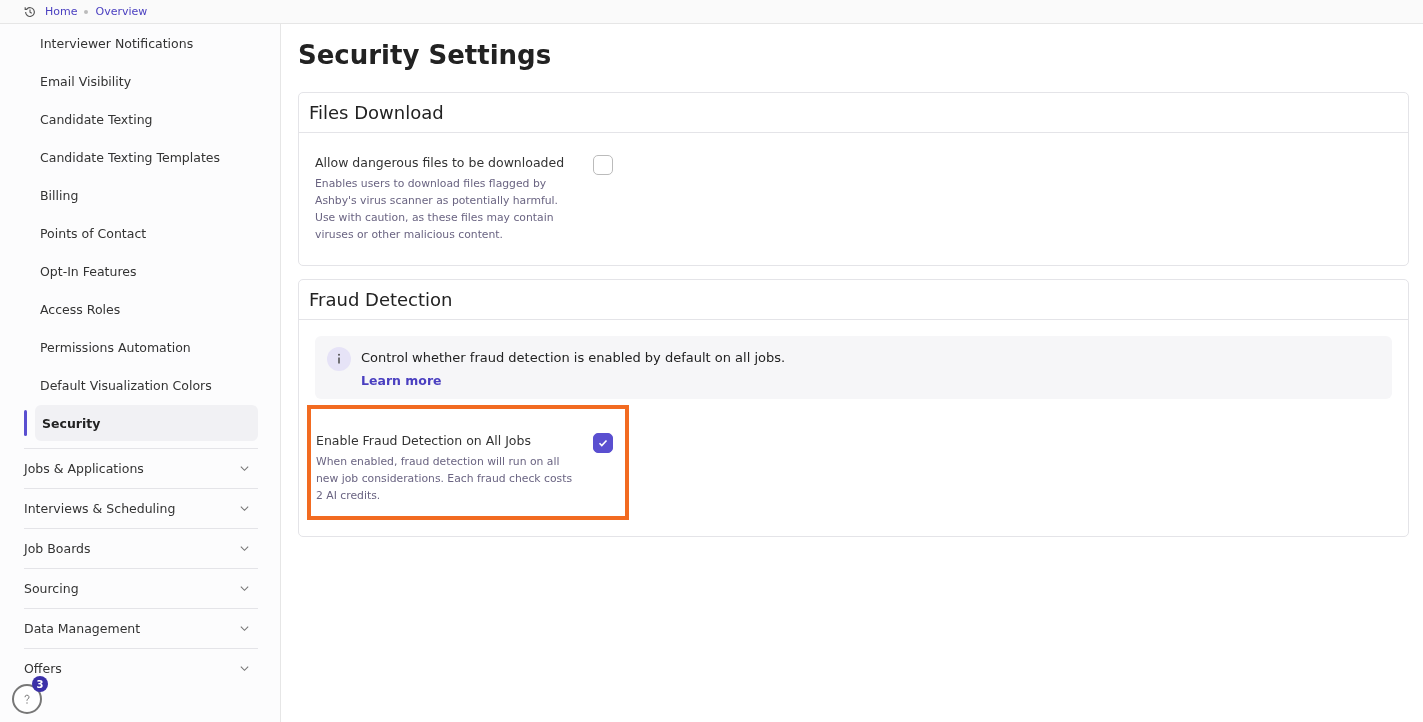 This screenshot has width=1423, height=722. I want to click on sidebar-item: Candidate Texting, so click(141, 119).